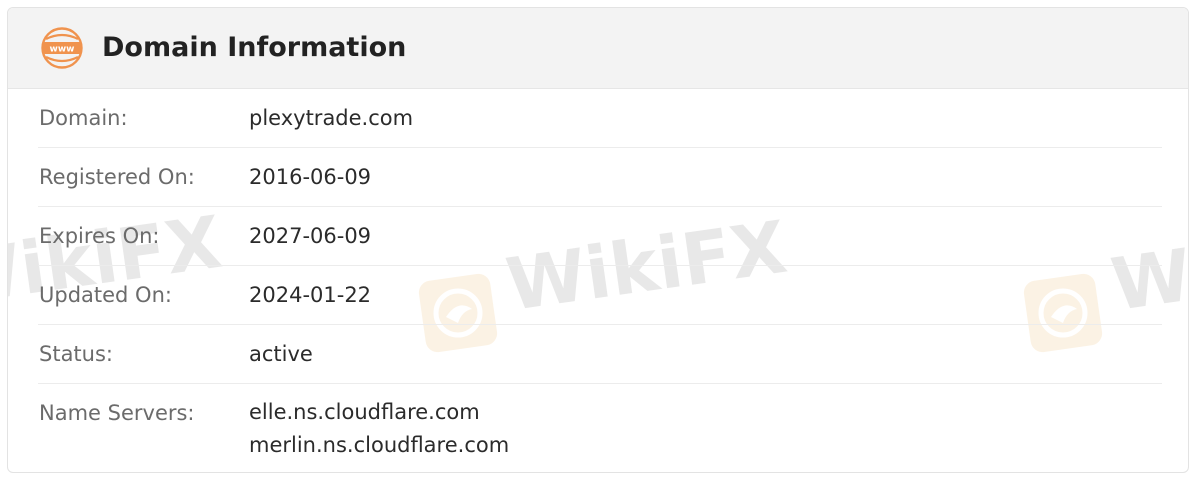 Image resolution: width=1191 pixels, height=478 pixels. I want to click on info-row-expires-on: Expires On: 2027-06-09, so click(600, 236).